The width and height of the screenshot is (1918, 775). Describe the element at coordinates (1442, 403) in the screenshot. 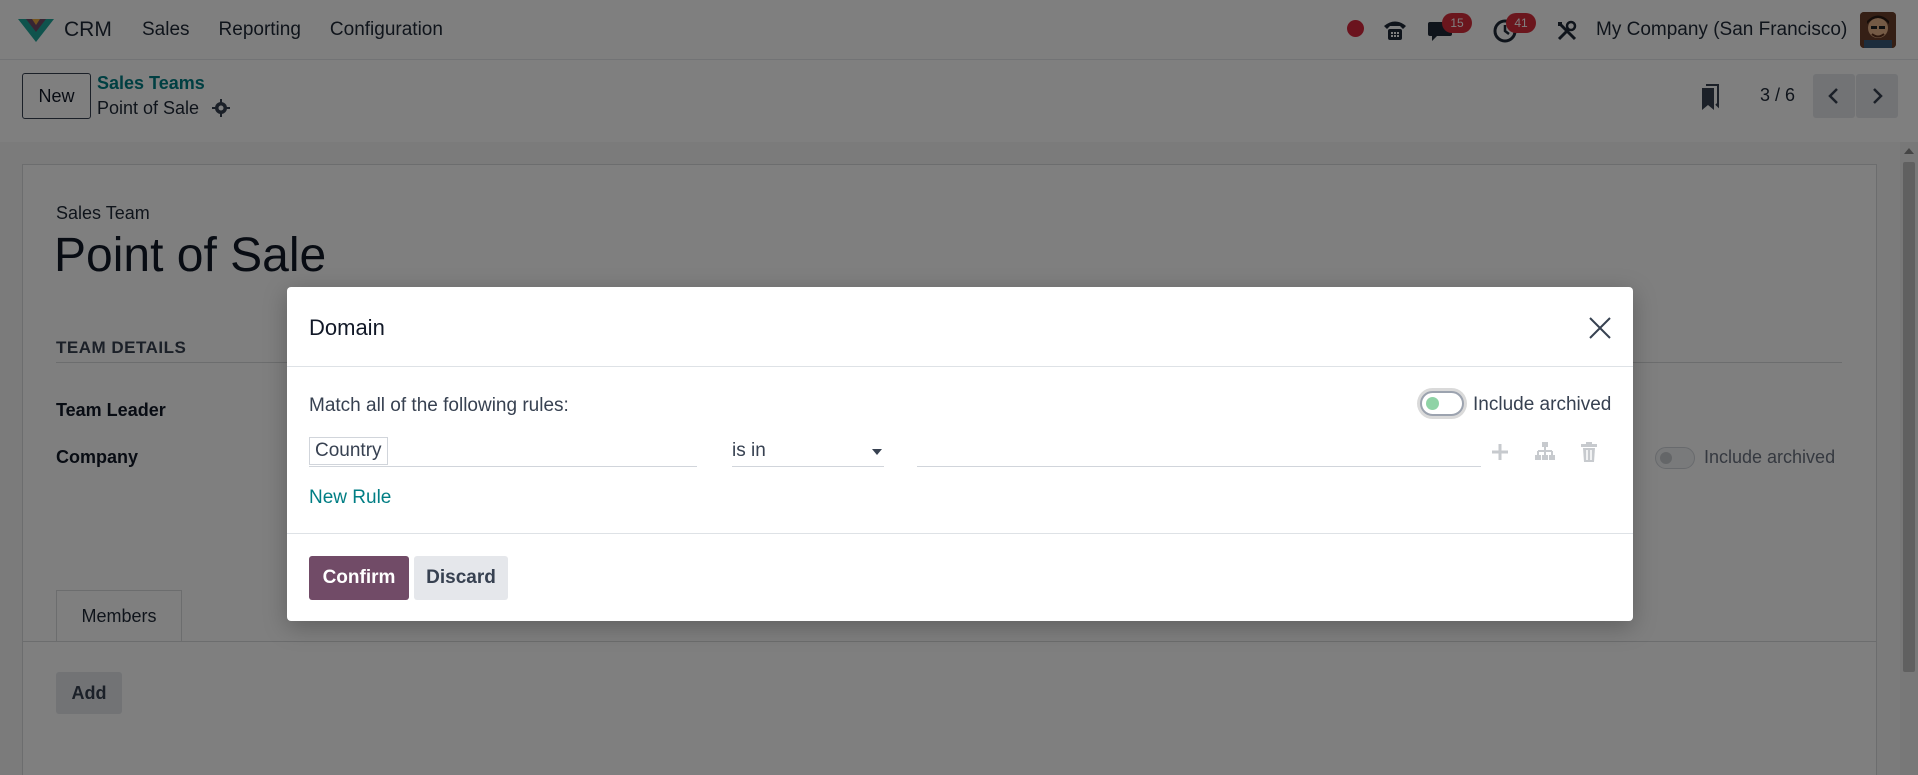

I see `include-archived-toggle` at that location.